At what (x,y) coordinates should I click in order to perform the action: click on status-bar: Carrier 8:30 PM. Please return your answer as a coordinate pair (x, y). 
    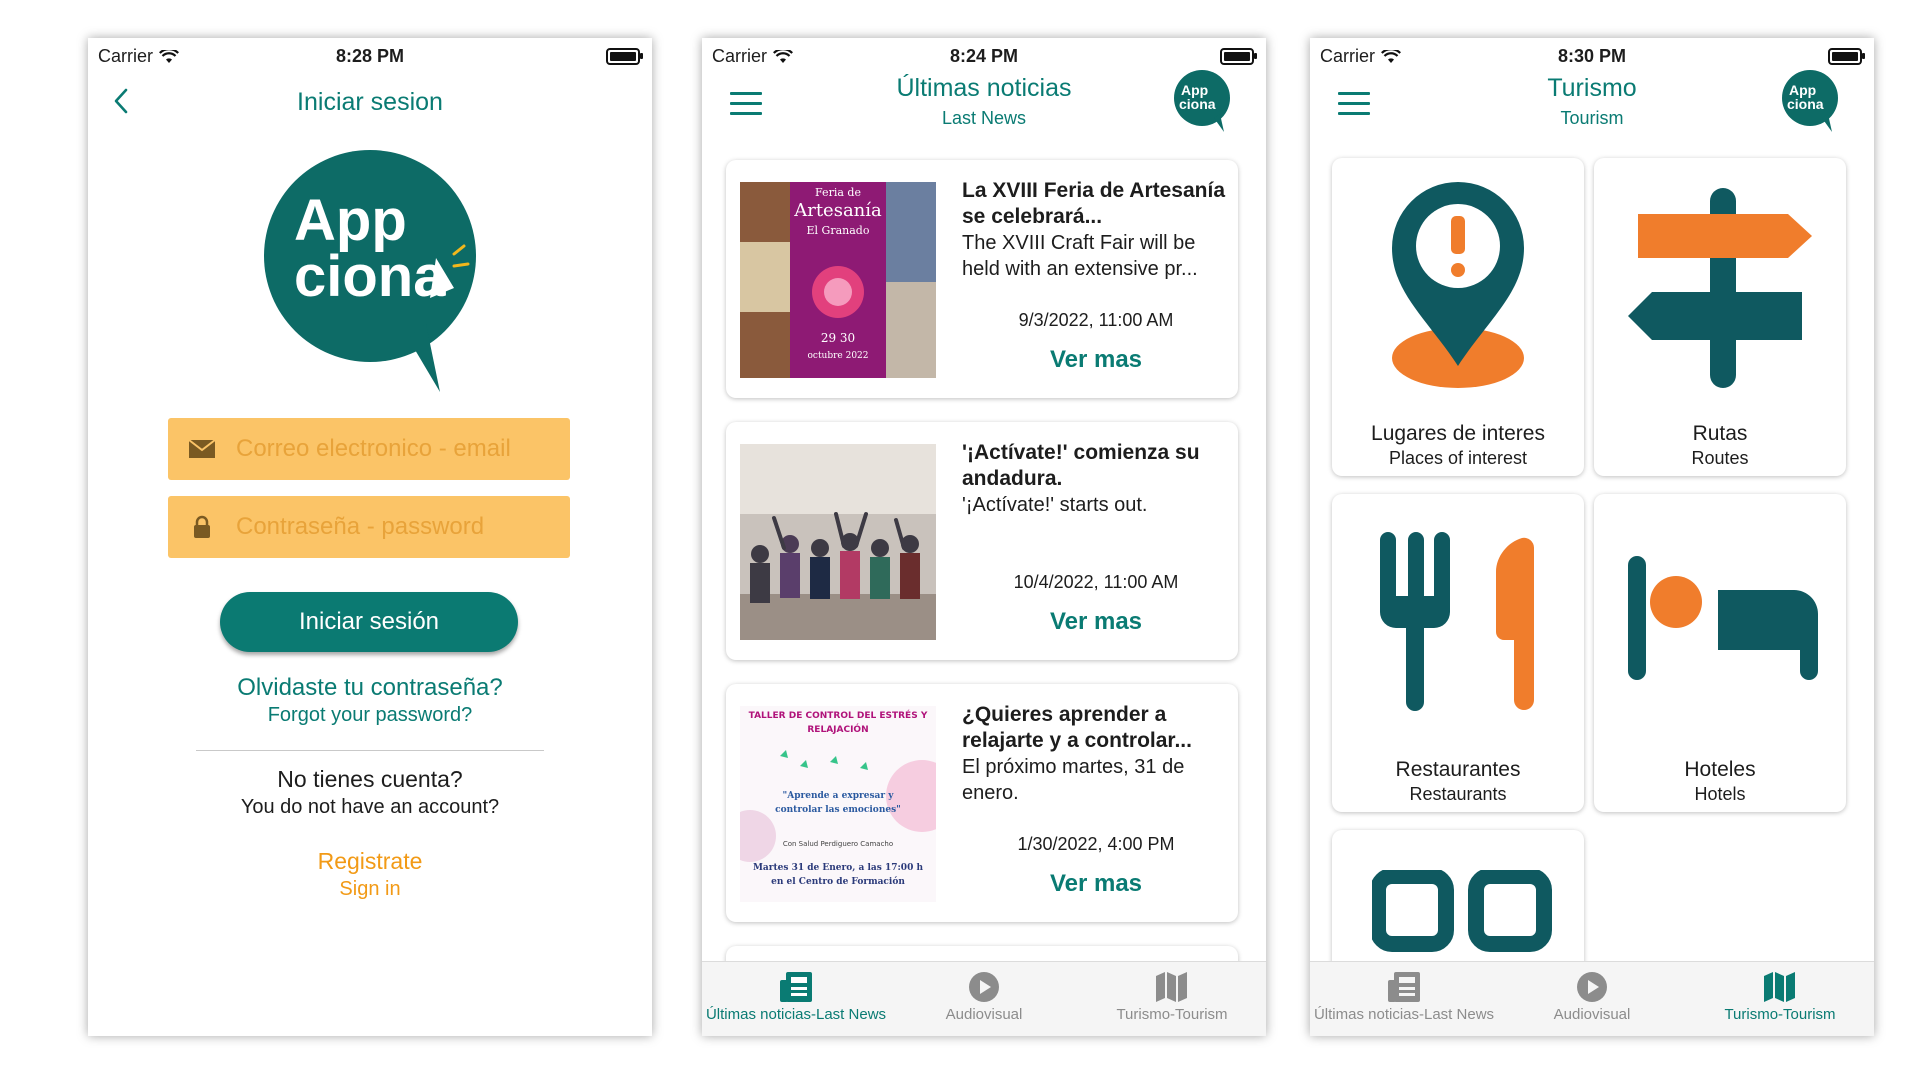
    Looking at the image, I should click on (1592, 55).